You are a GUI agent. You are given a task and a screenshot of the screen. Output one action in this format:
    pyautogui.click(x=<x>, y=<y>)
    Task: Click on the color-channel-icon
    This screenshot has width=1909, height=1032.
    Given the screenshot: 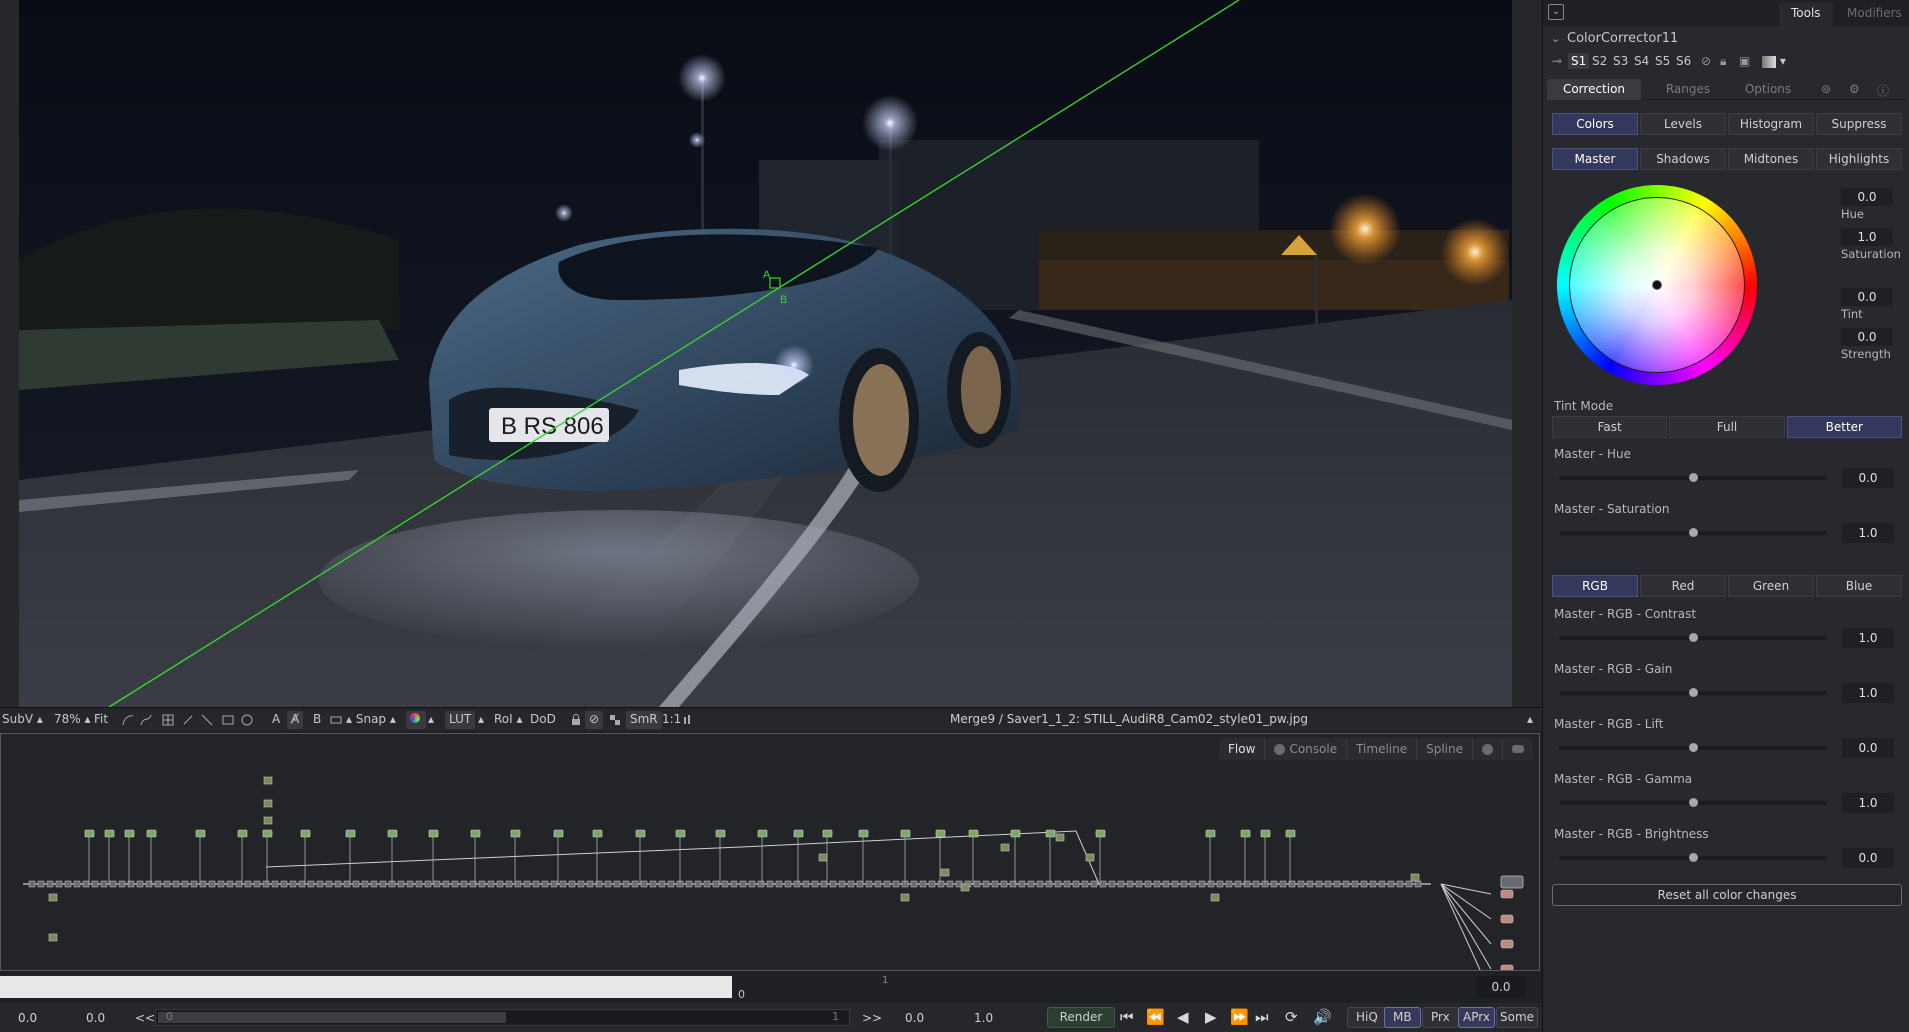 What is the action you would take?
    pyautogui.click(x=416, y=720)
    